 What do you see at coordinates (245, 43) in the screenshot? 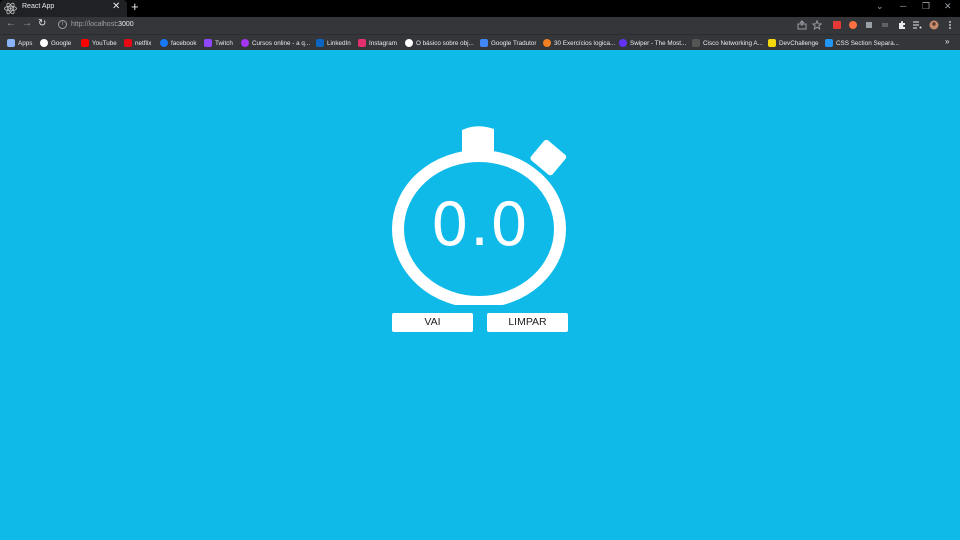
I see `udemy-icon` at bounding box center [245, 43].